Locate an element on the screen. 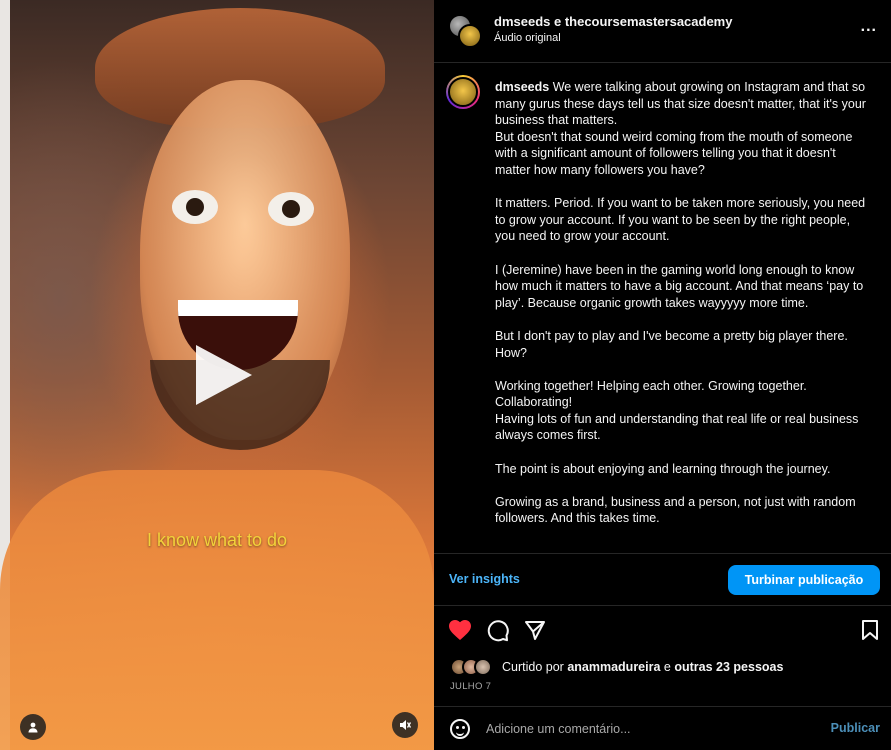  view-insights-link: Ver insights is located at coordinates (484, 579).